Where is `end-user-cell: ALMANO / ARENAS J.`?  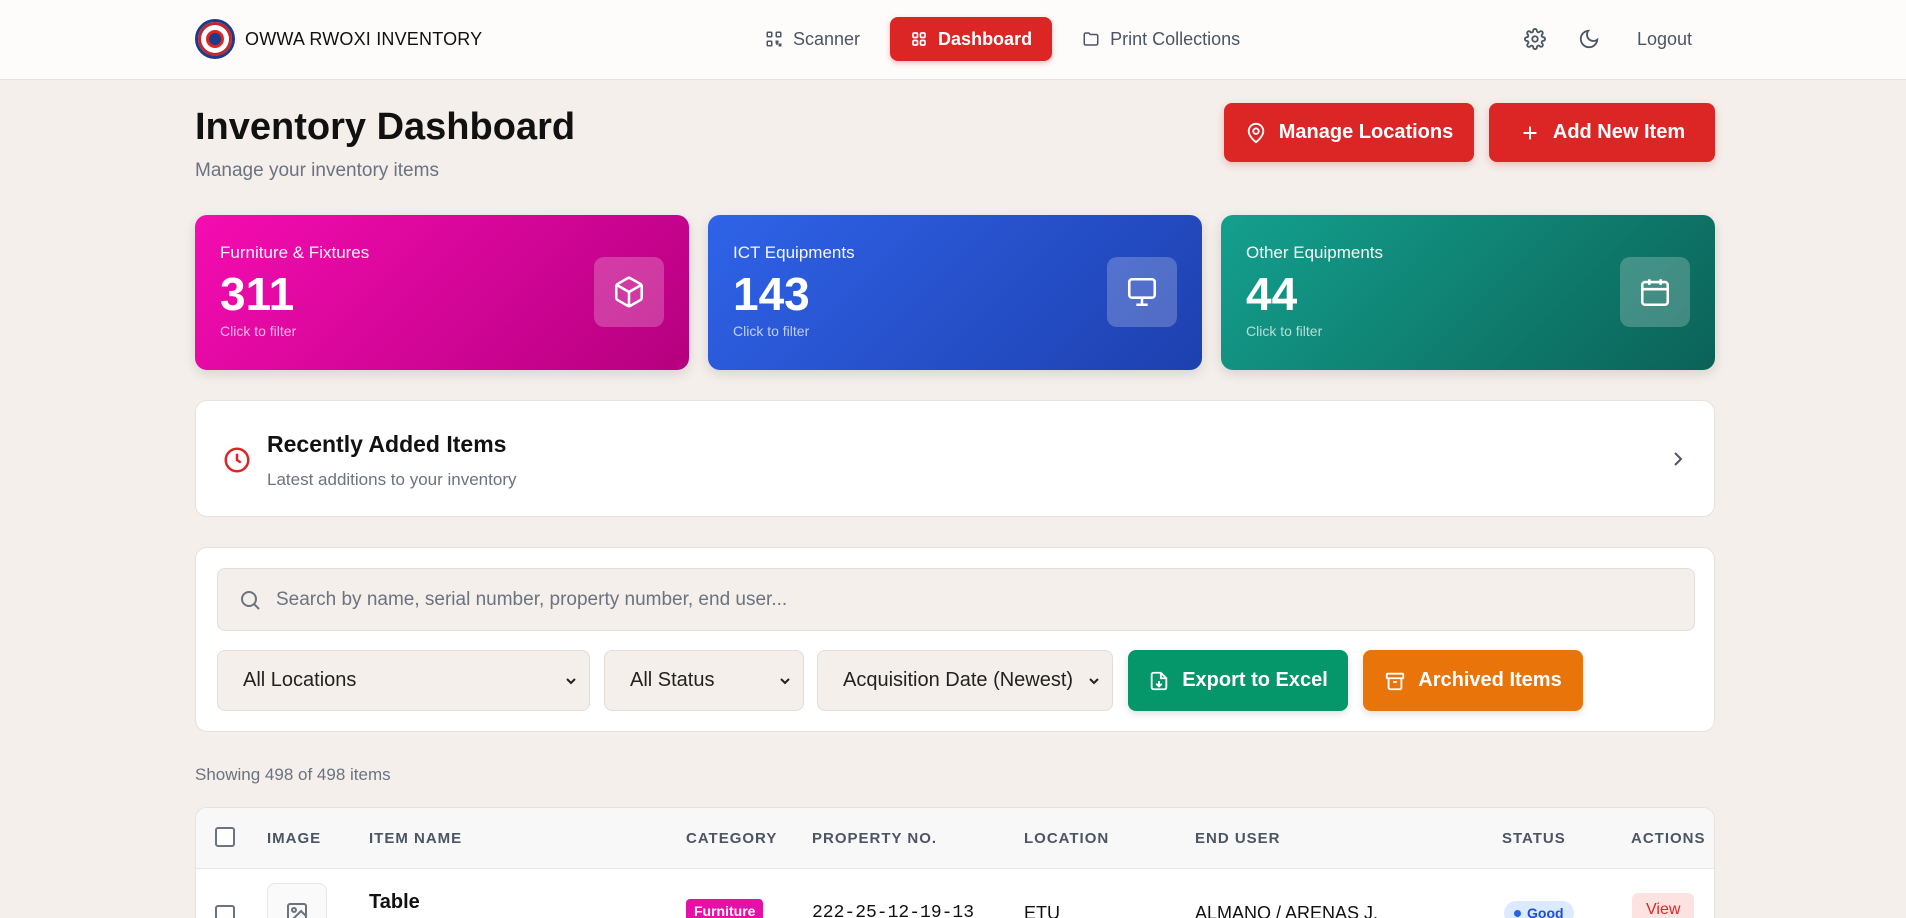 end-user-cell: ALMANO / ARENAS J. is located at coordinates (1287, 910).